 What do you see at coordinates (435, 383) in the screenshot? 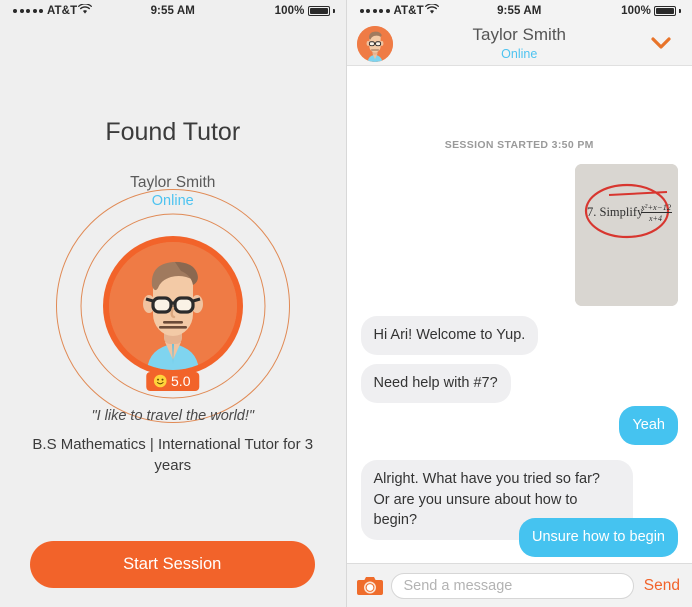
I see `message-bubble-them: Need help with #7?` at bounding box center [435, 383].